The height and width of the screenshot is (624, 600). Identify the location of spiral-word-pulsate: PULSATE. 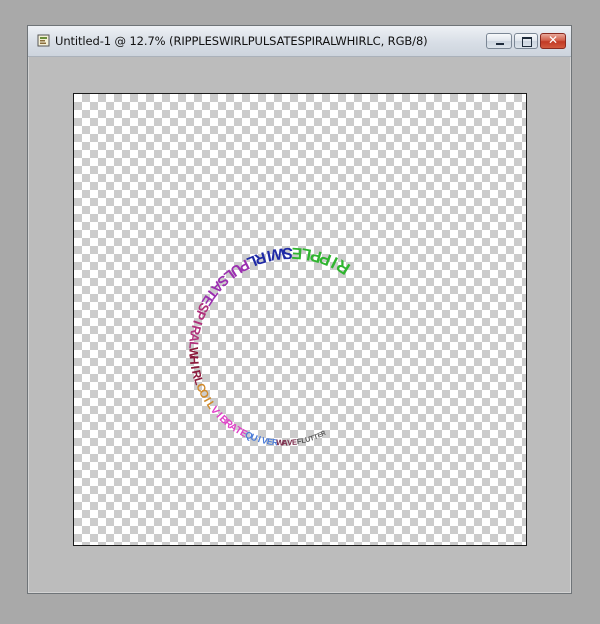
(225, 281).